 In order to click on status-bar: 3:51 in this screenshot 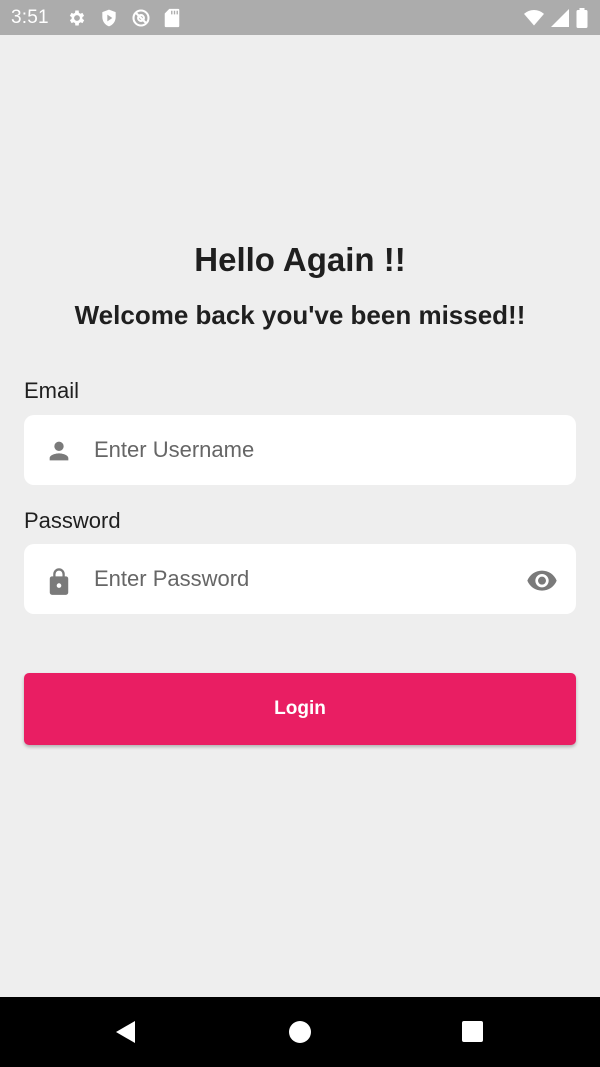, I will do `click(300, 17)`.